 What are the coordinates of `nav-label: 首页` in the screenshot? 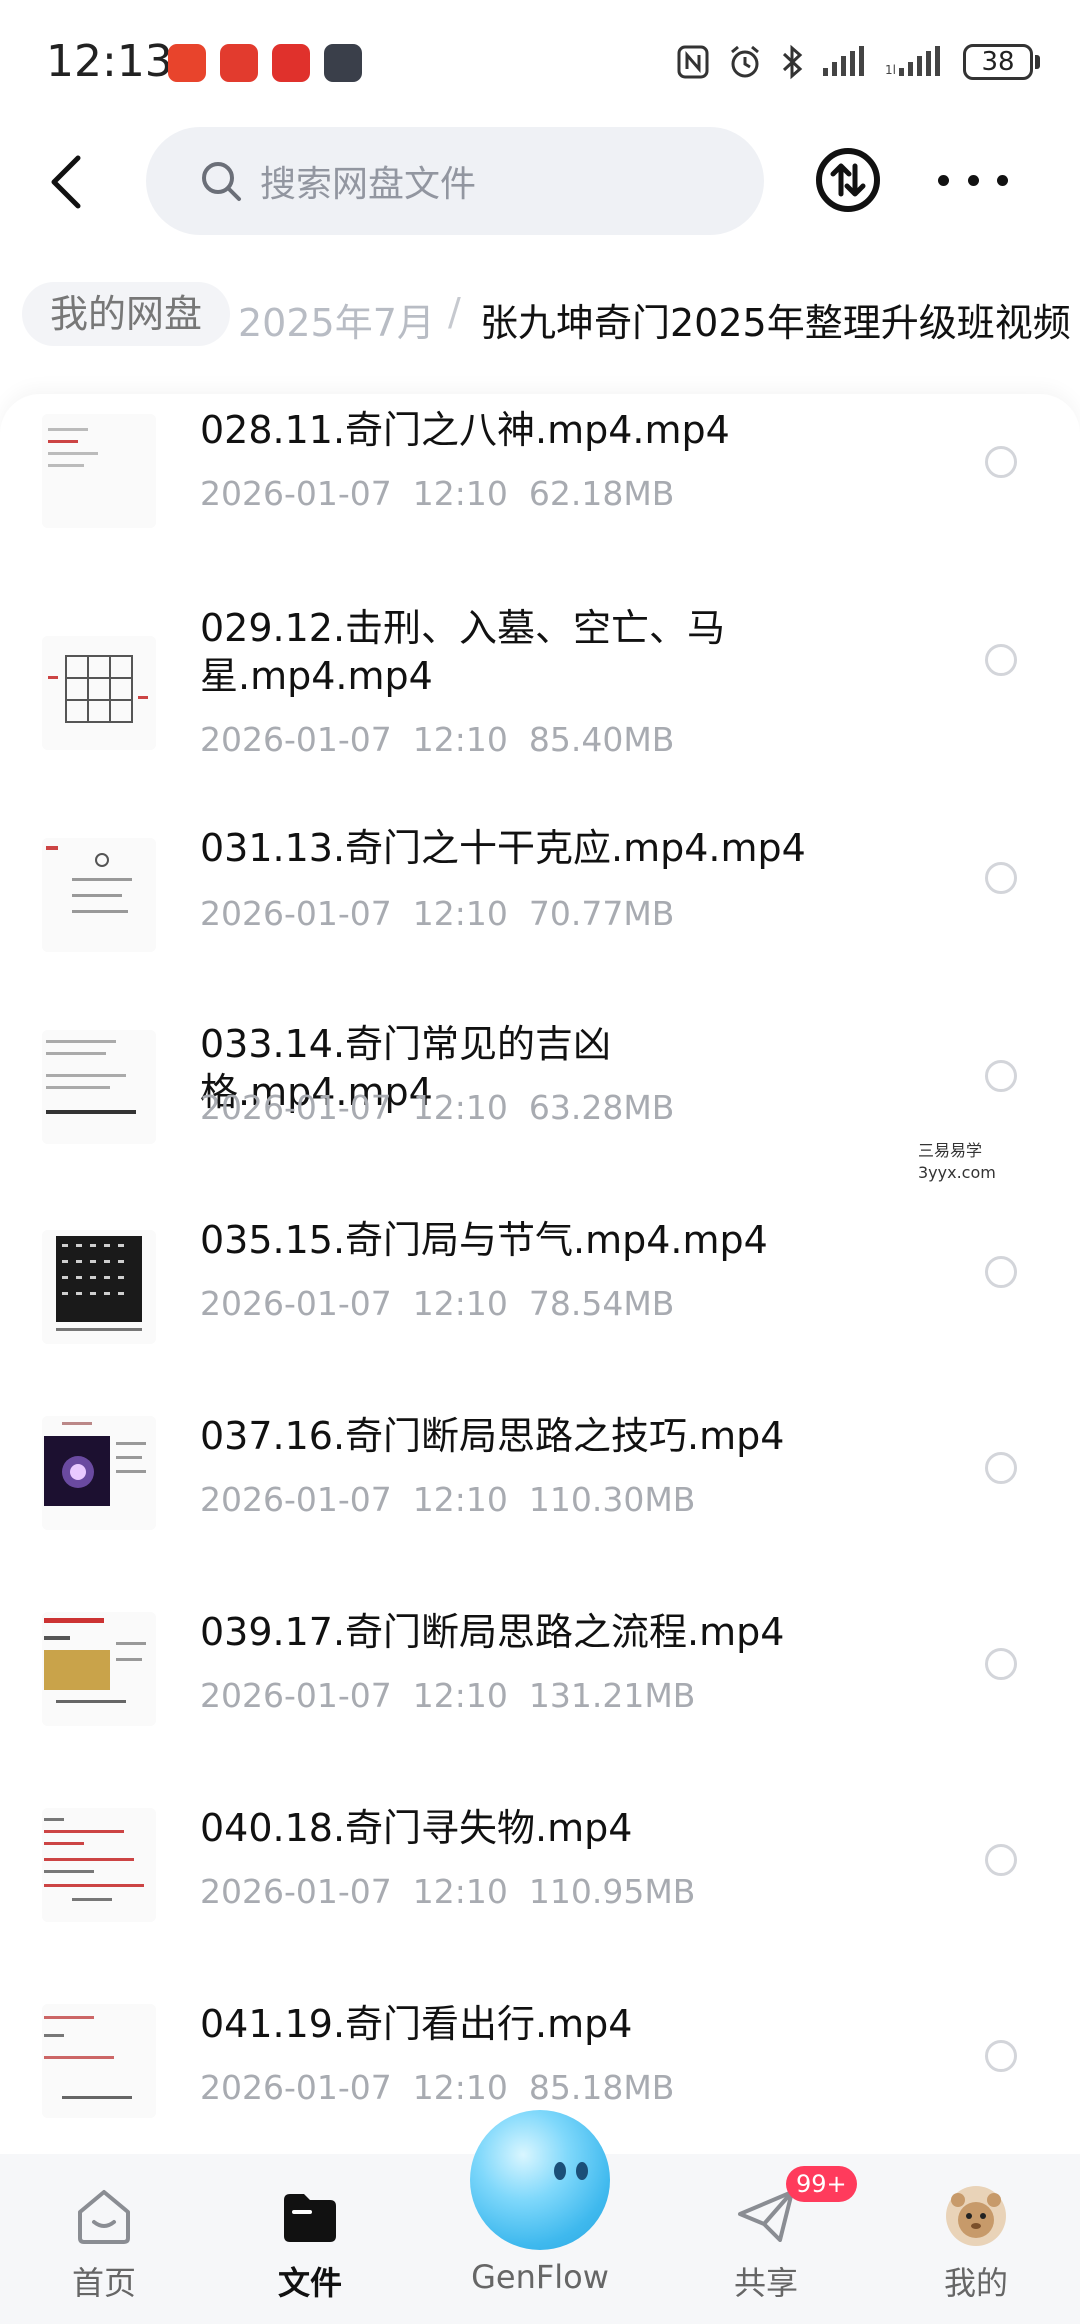 It's located at (103, 2283).